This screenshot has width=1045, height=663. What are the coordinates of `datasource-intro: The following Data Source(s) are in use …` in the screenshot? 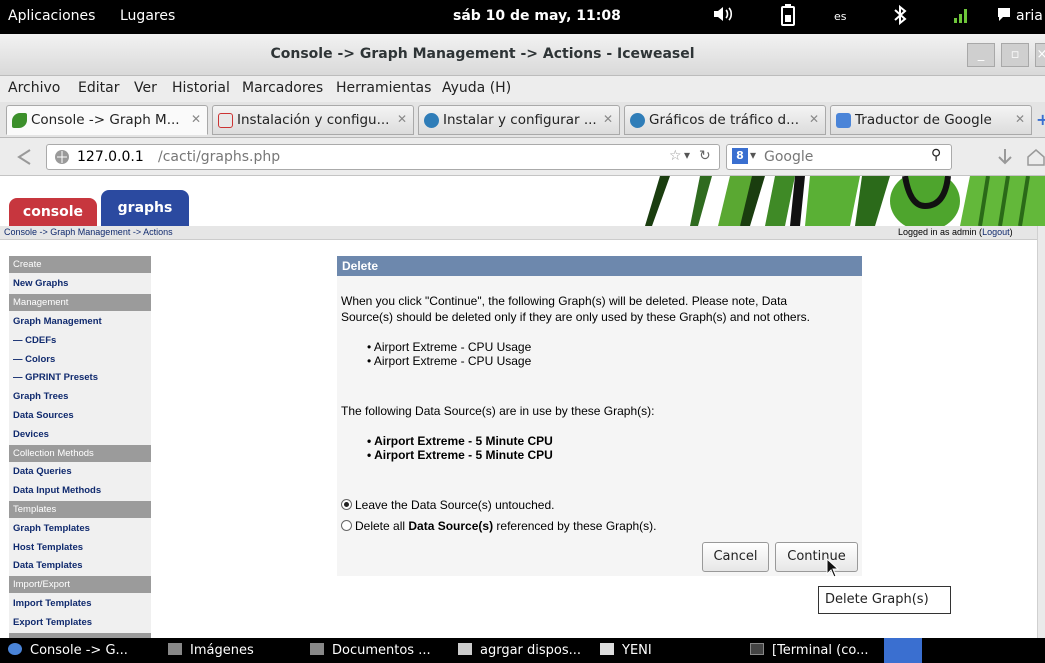 It's located at (498, 411).